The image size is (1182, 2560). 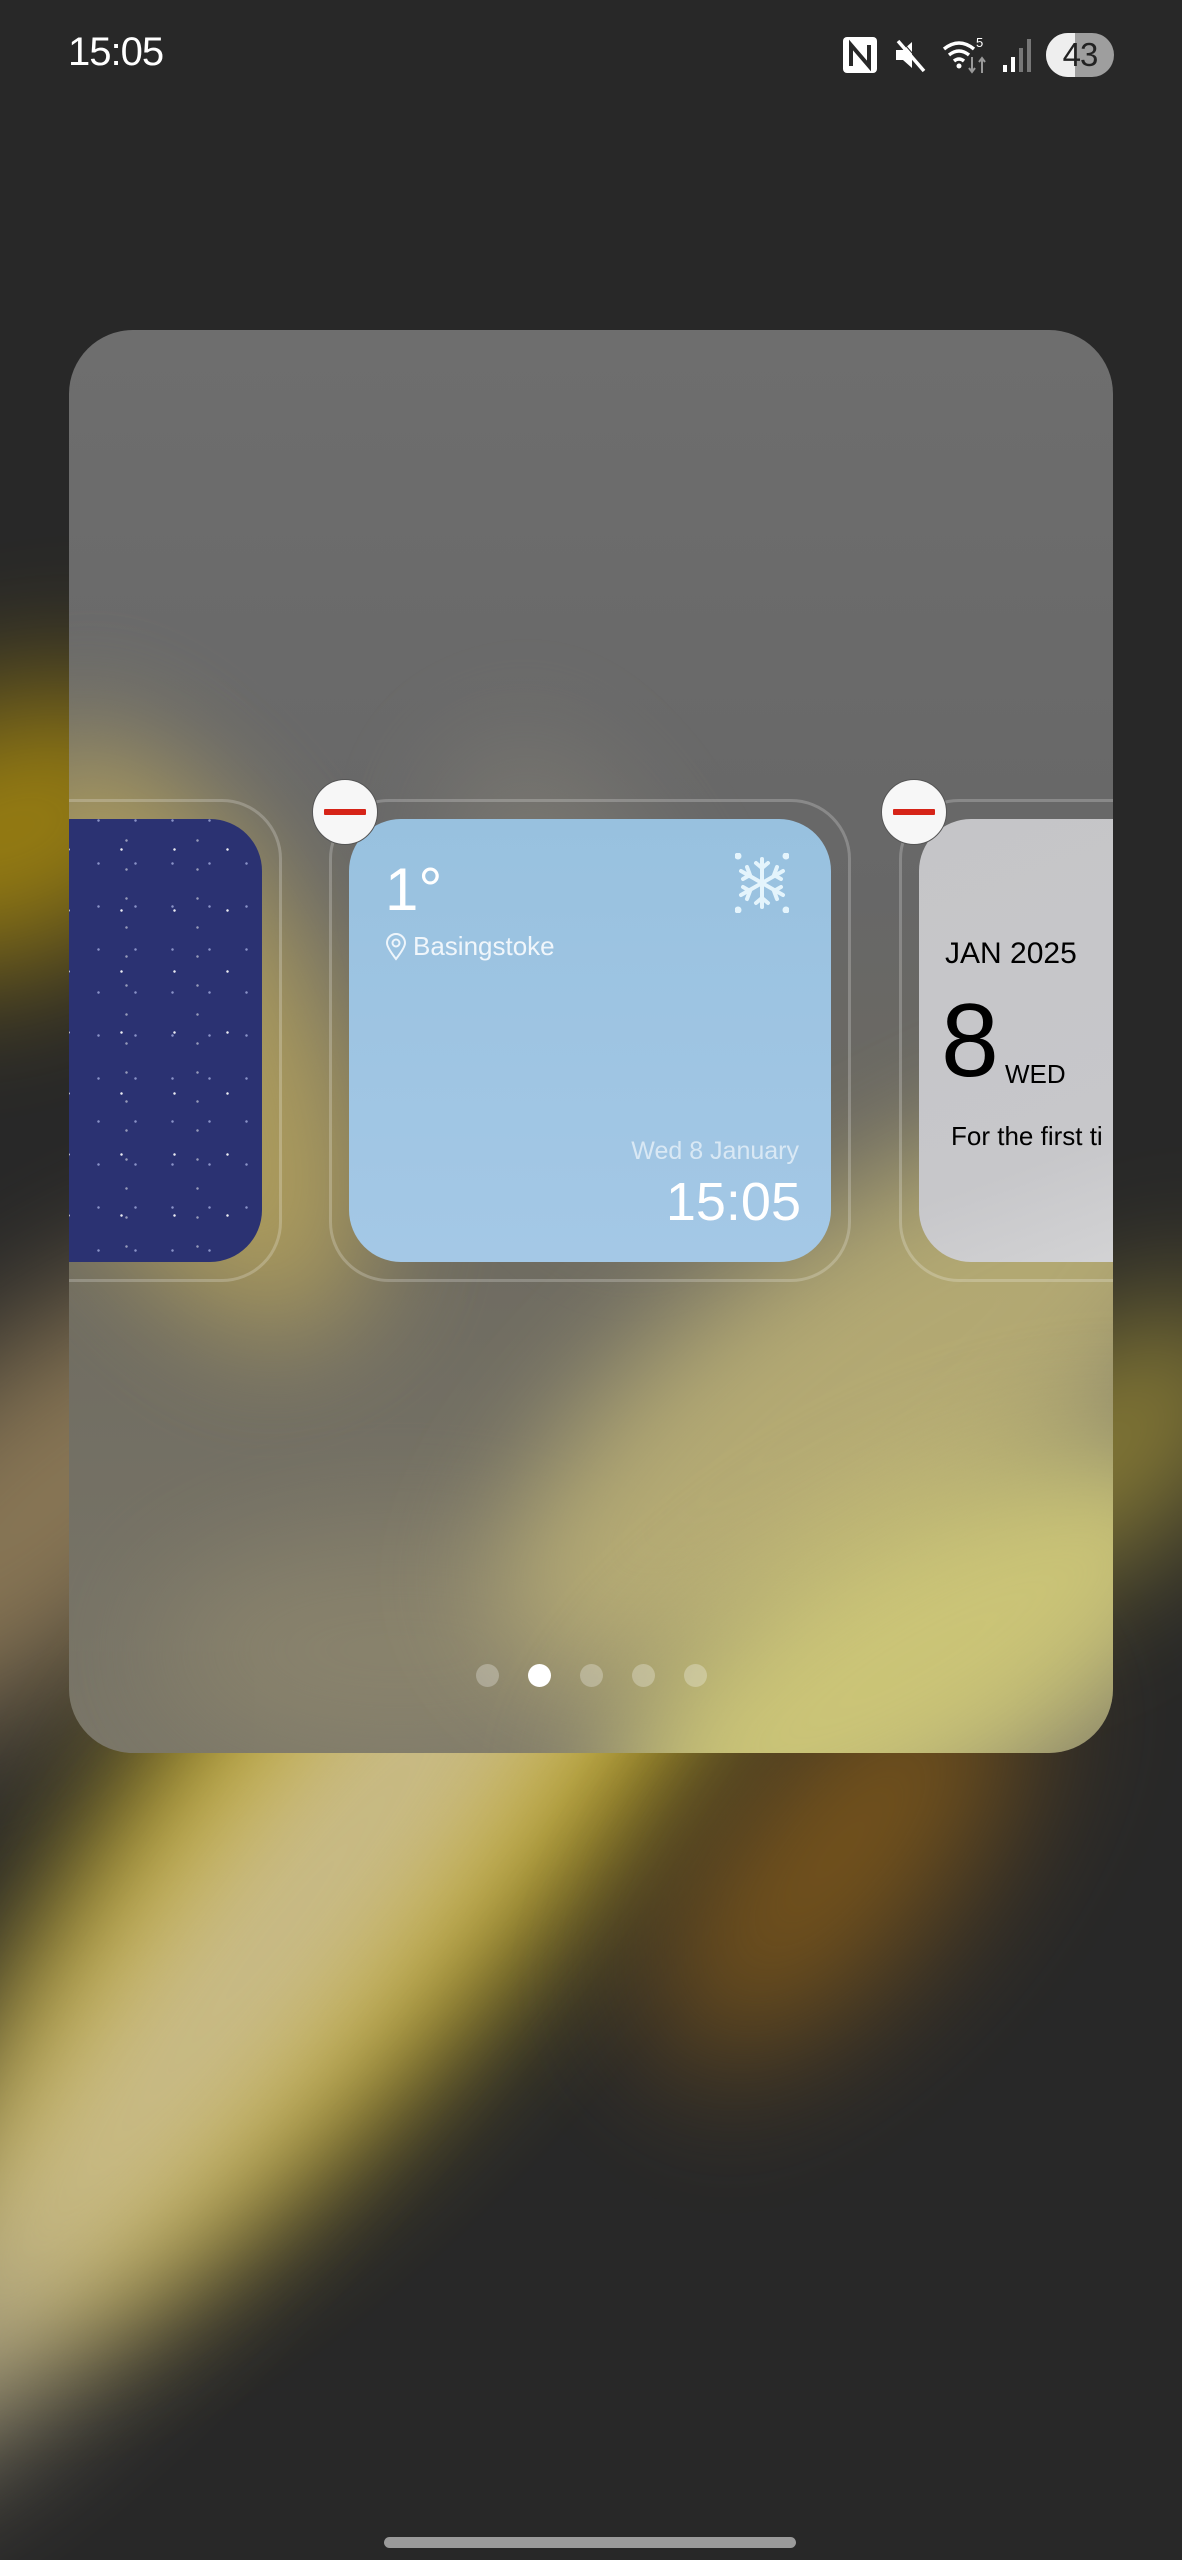 I want to click on battery-indicator: 43, so click(x=1080, y=55).